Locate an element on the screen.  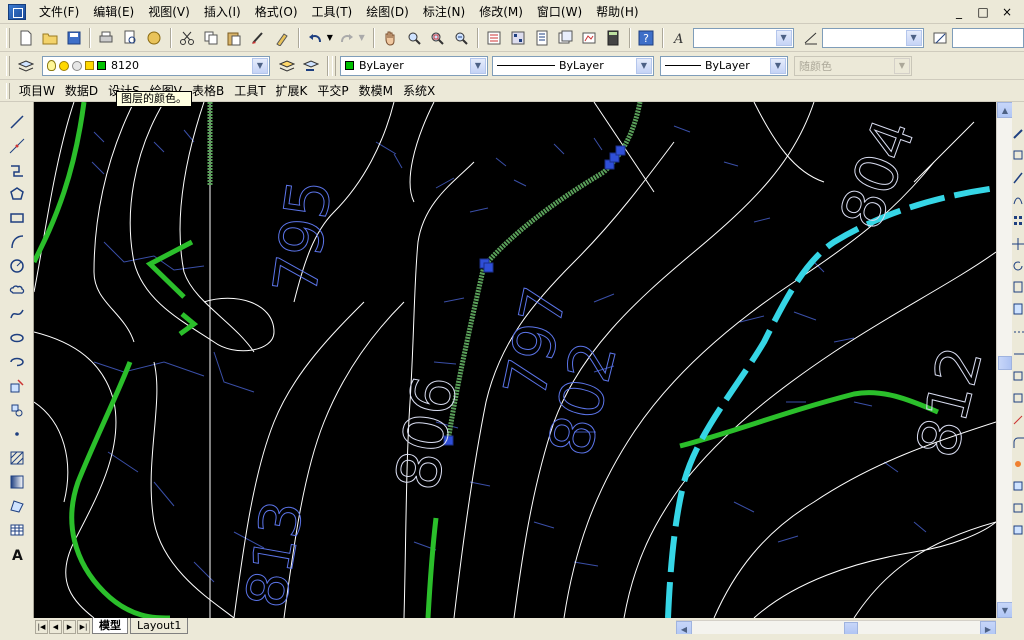
table-icon is located at coordinates (17, 530).